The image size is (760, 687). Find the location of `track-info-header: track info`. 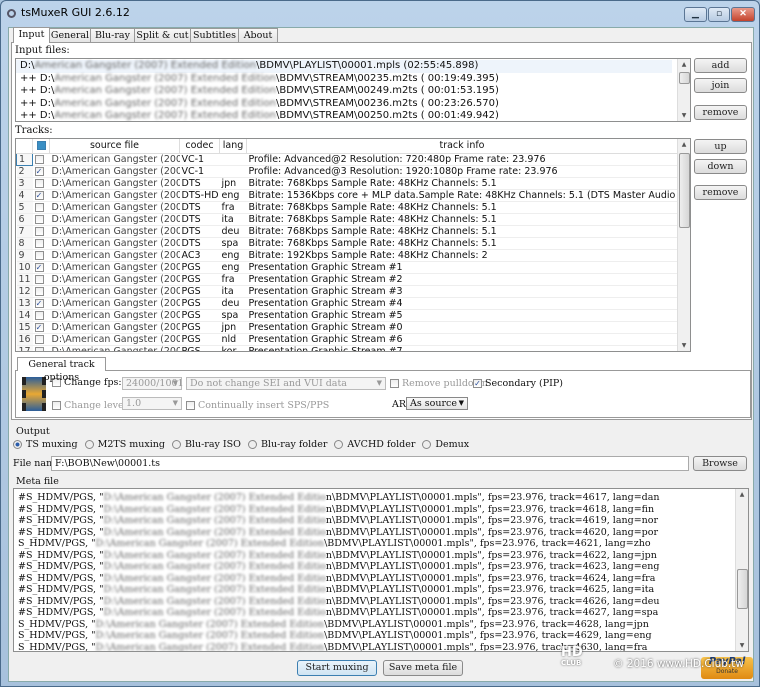

track-info-header: track info is located at coordinates (462, 146).